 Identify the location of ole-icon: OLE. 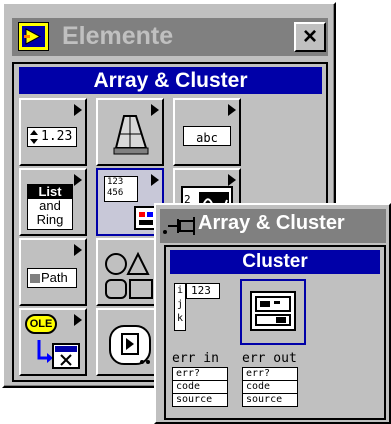
(41, 324).